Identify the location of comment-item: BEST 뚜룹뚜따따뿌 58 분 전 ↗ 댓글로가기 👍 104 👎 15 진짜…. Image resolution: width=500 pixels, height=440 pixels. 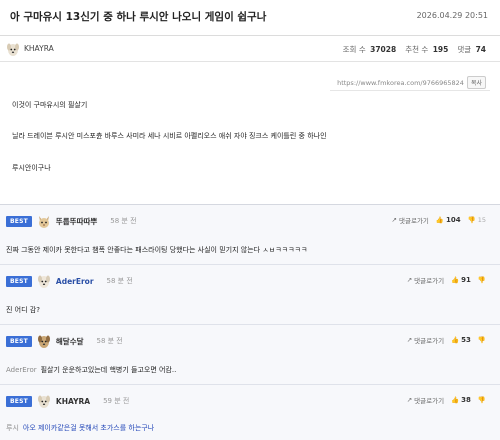
(250, 235).